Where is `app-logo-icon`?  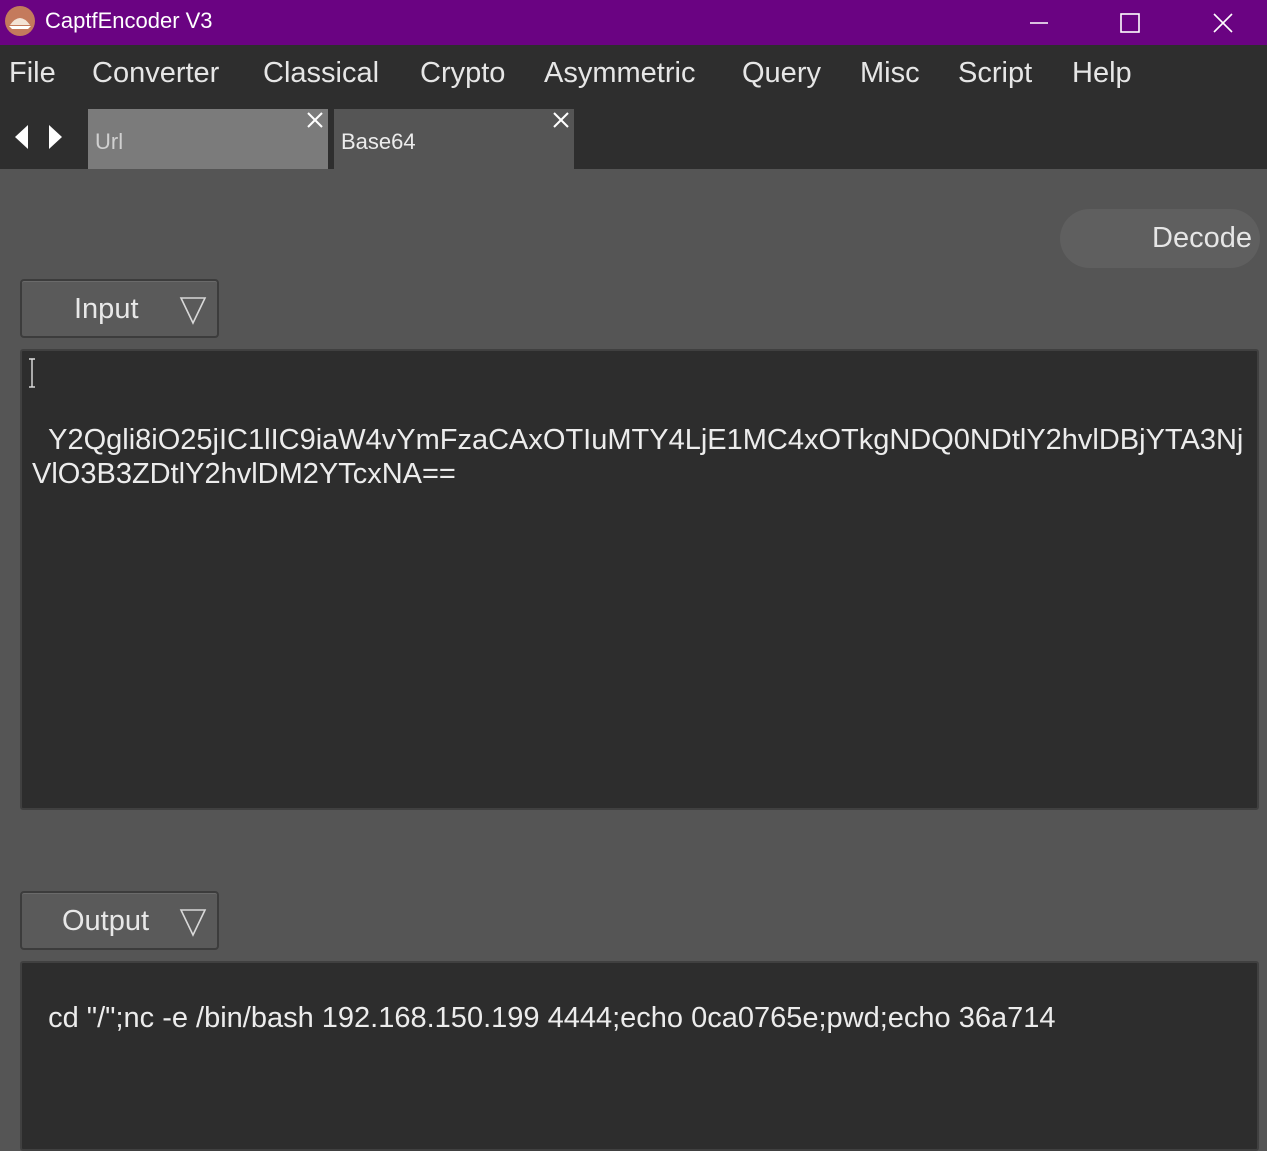
app-logo-icon is located at coordinates (20, 21).